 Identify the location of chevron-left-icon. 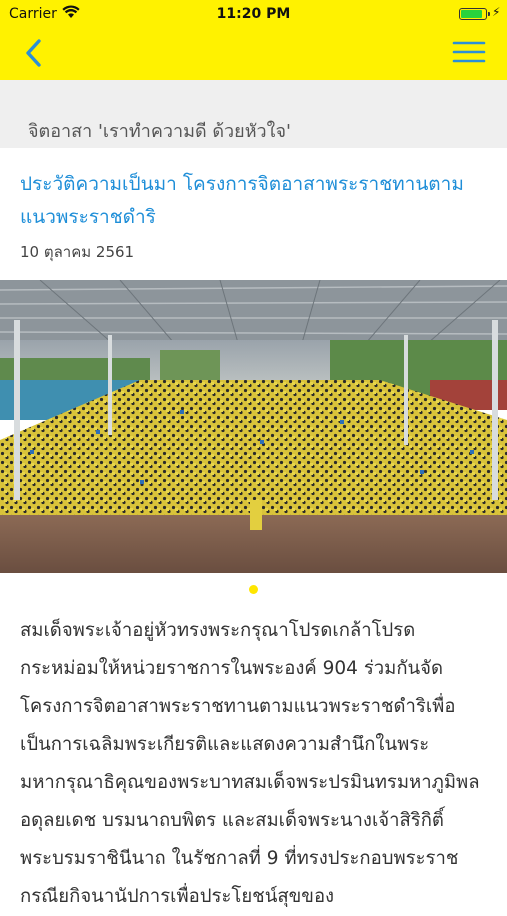
(33, 53).